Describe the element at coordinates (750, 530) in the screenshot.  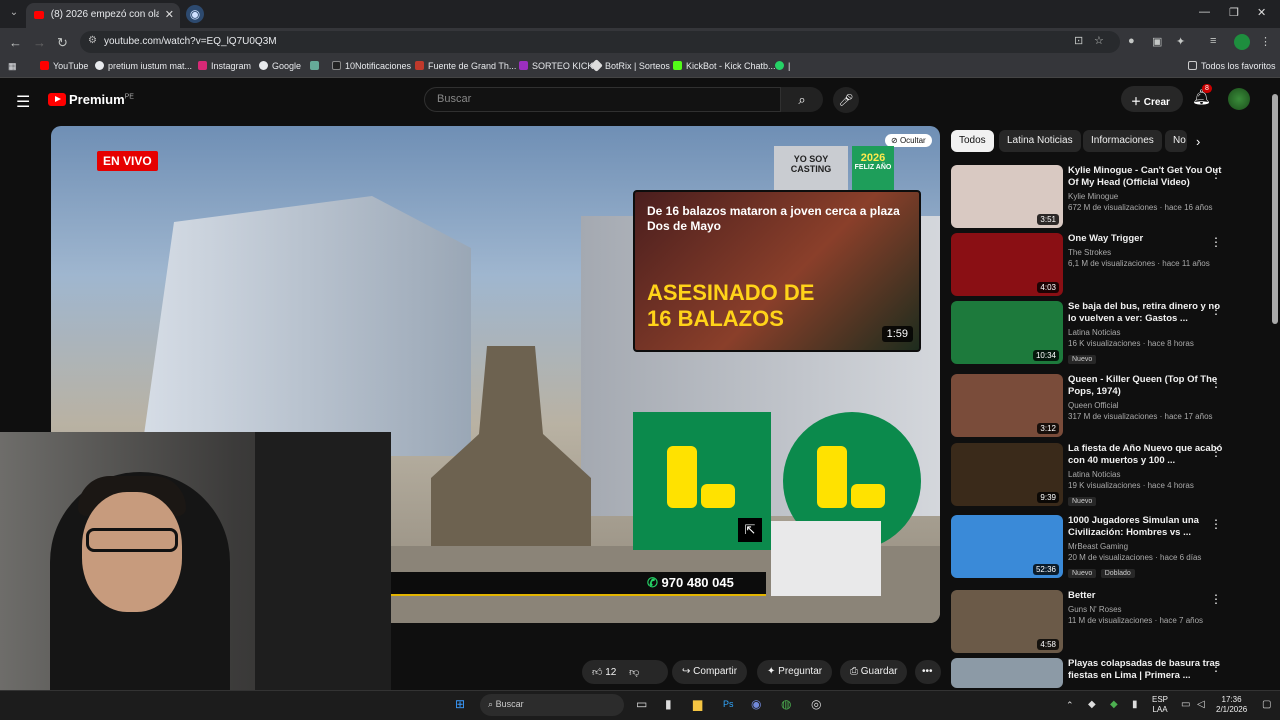
I see `external-link-icon: ⇱` at that location.